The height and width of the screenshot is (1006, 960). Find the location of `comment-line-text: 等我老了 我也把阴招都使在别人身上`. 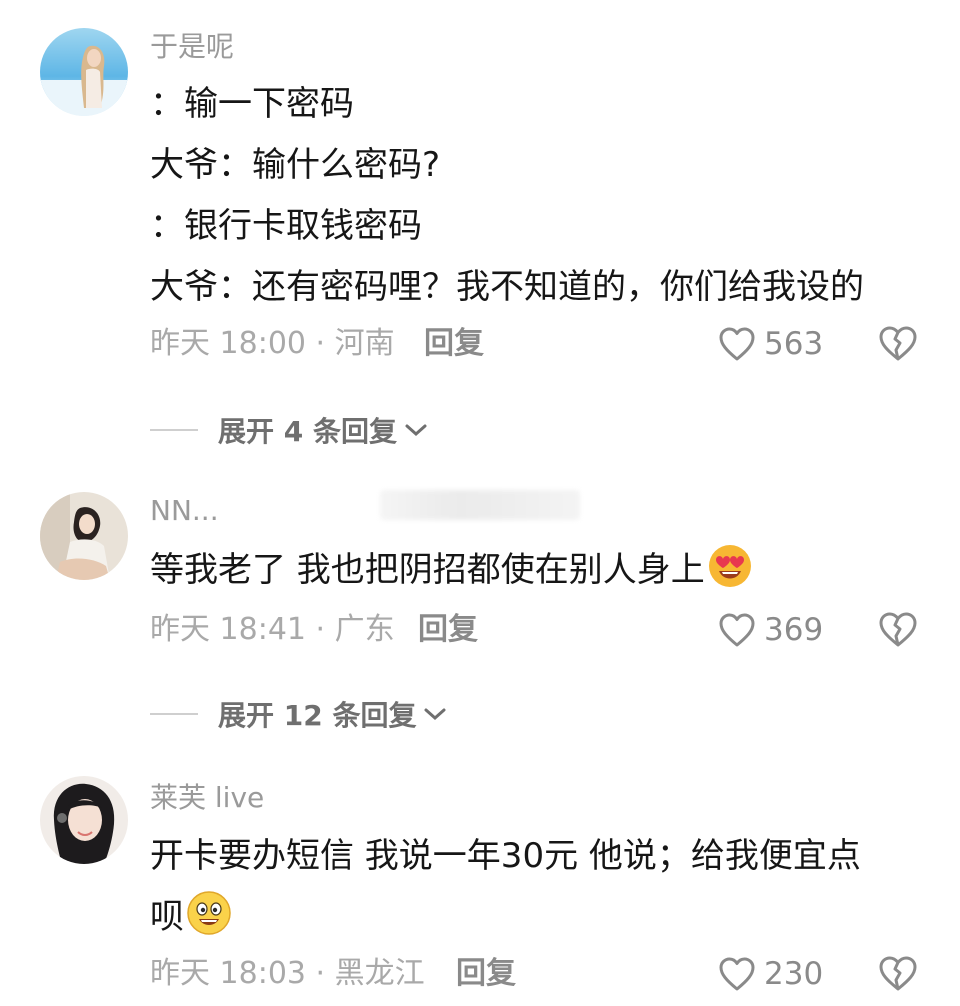

comment-line-text: 等我老了 我也把阴招都使在别人身上 is located at coordinates (427, 570).